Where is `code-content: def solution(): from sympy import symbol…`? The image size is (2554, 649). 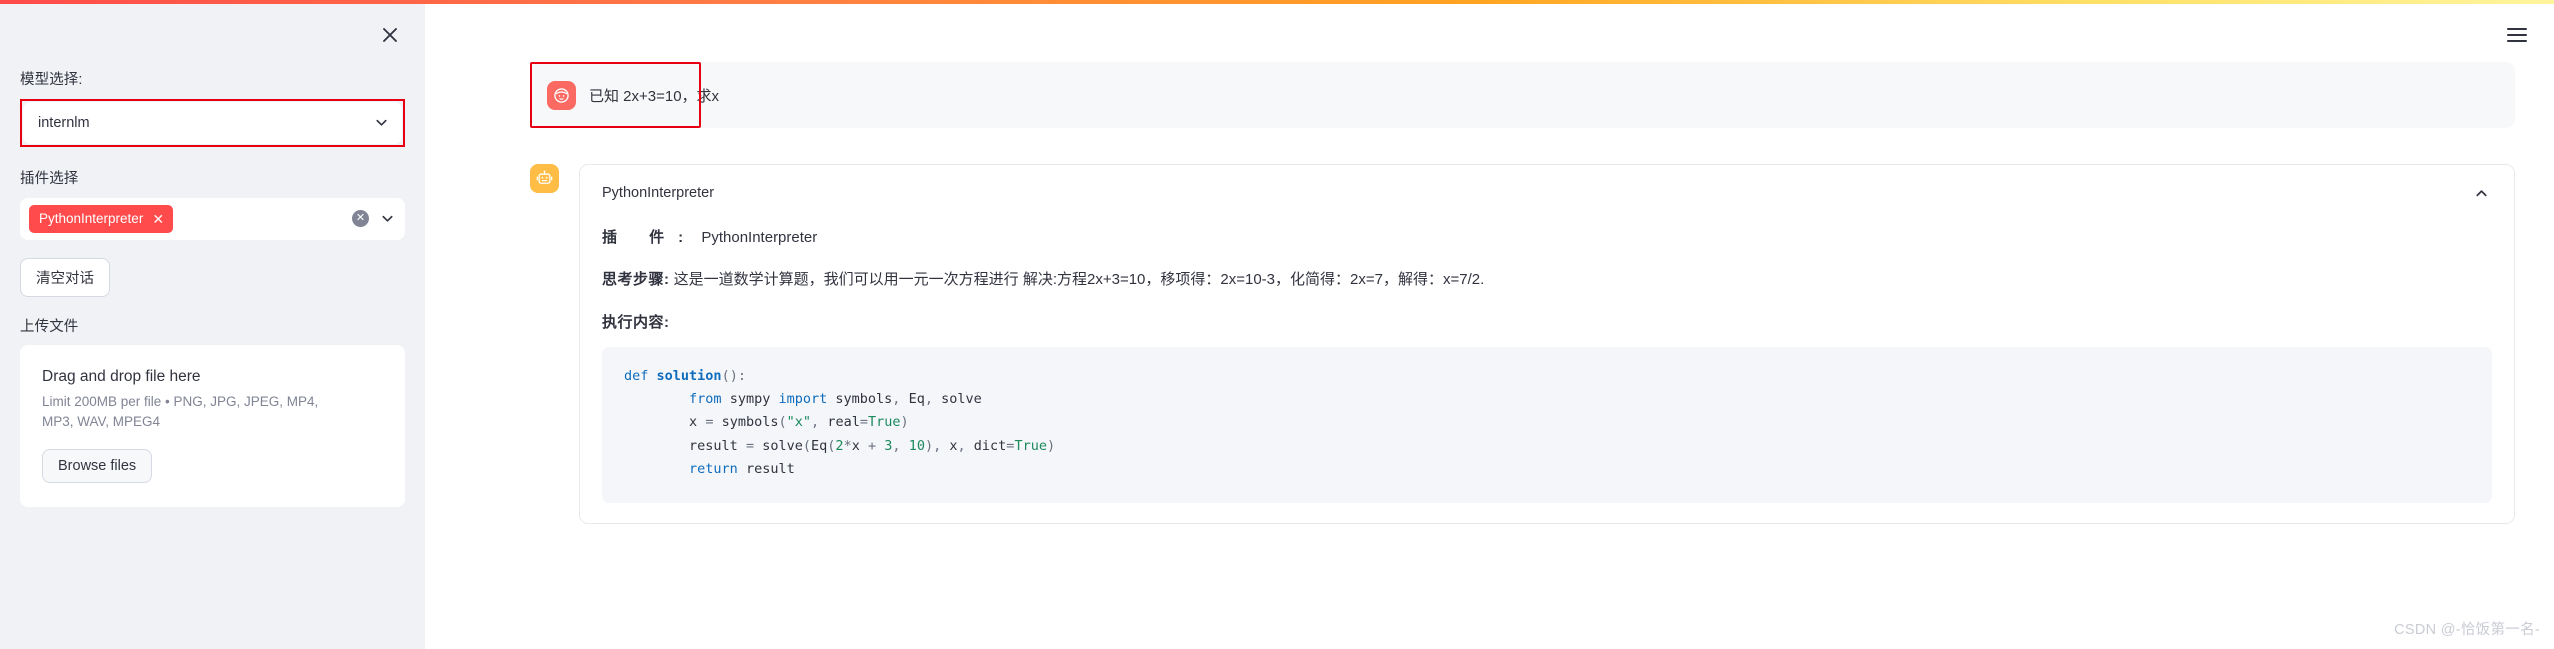 code-content: def solution(): from sympy import symbol… is located at coordinates (840, 422).